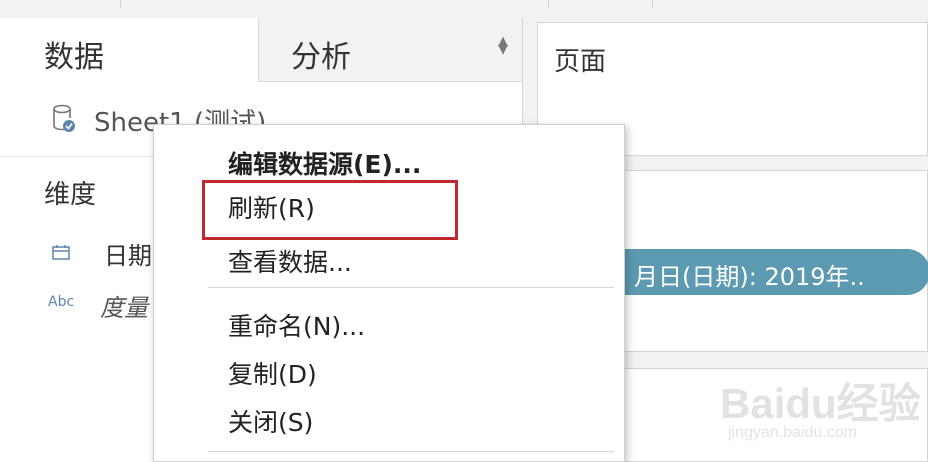 This screenshot has width=928, height=462. I want to click on highlight-box, so click(330, 210).